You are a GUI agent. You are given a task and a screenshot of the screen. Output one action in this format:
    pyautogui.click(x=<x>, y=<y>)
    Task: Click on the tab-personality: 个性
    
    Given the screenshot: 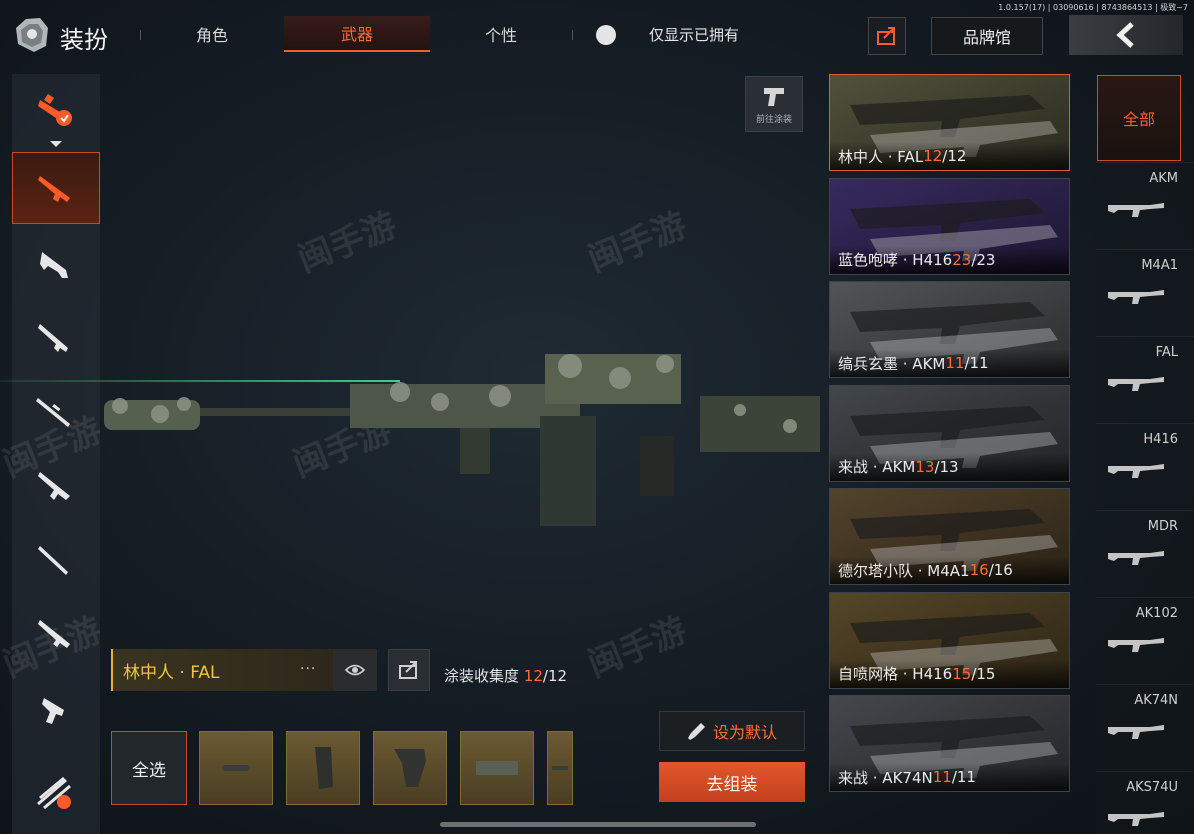 What is the action you would take?
    pyautogui.click(x=501, y=34)
    